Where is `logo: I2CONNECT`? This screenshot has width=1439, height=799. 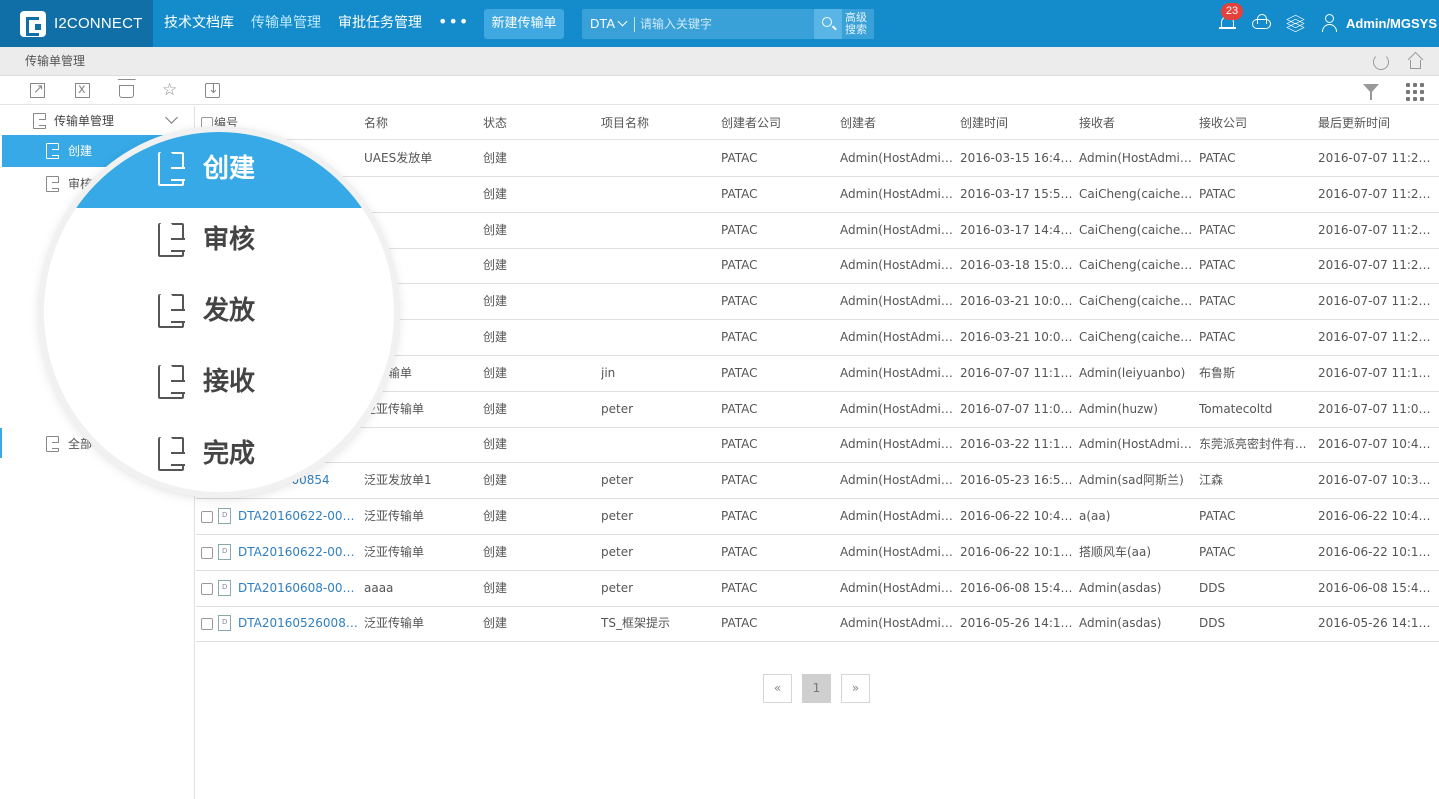
logo: I2CONNECT is located at coordinates (76, 23).